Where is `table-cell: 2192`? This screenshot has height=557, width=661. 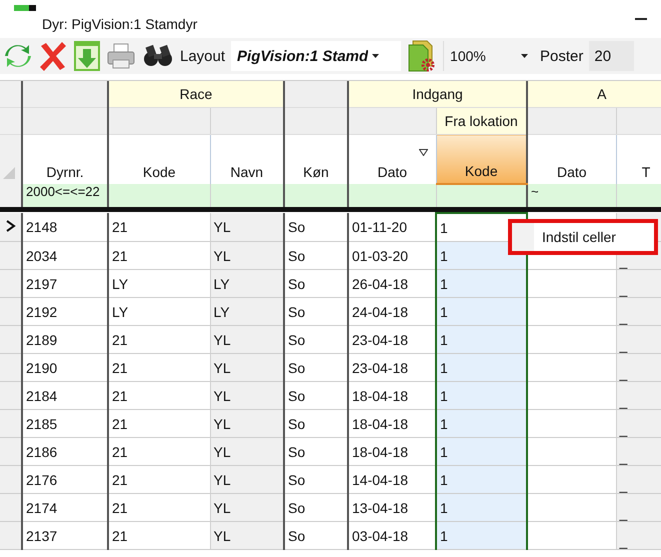 table-cell: 2192 is located at coordinates (65, 312).